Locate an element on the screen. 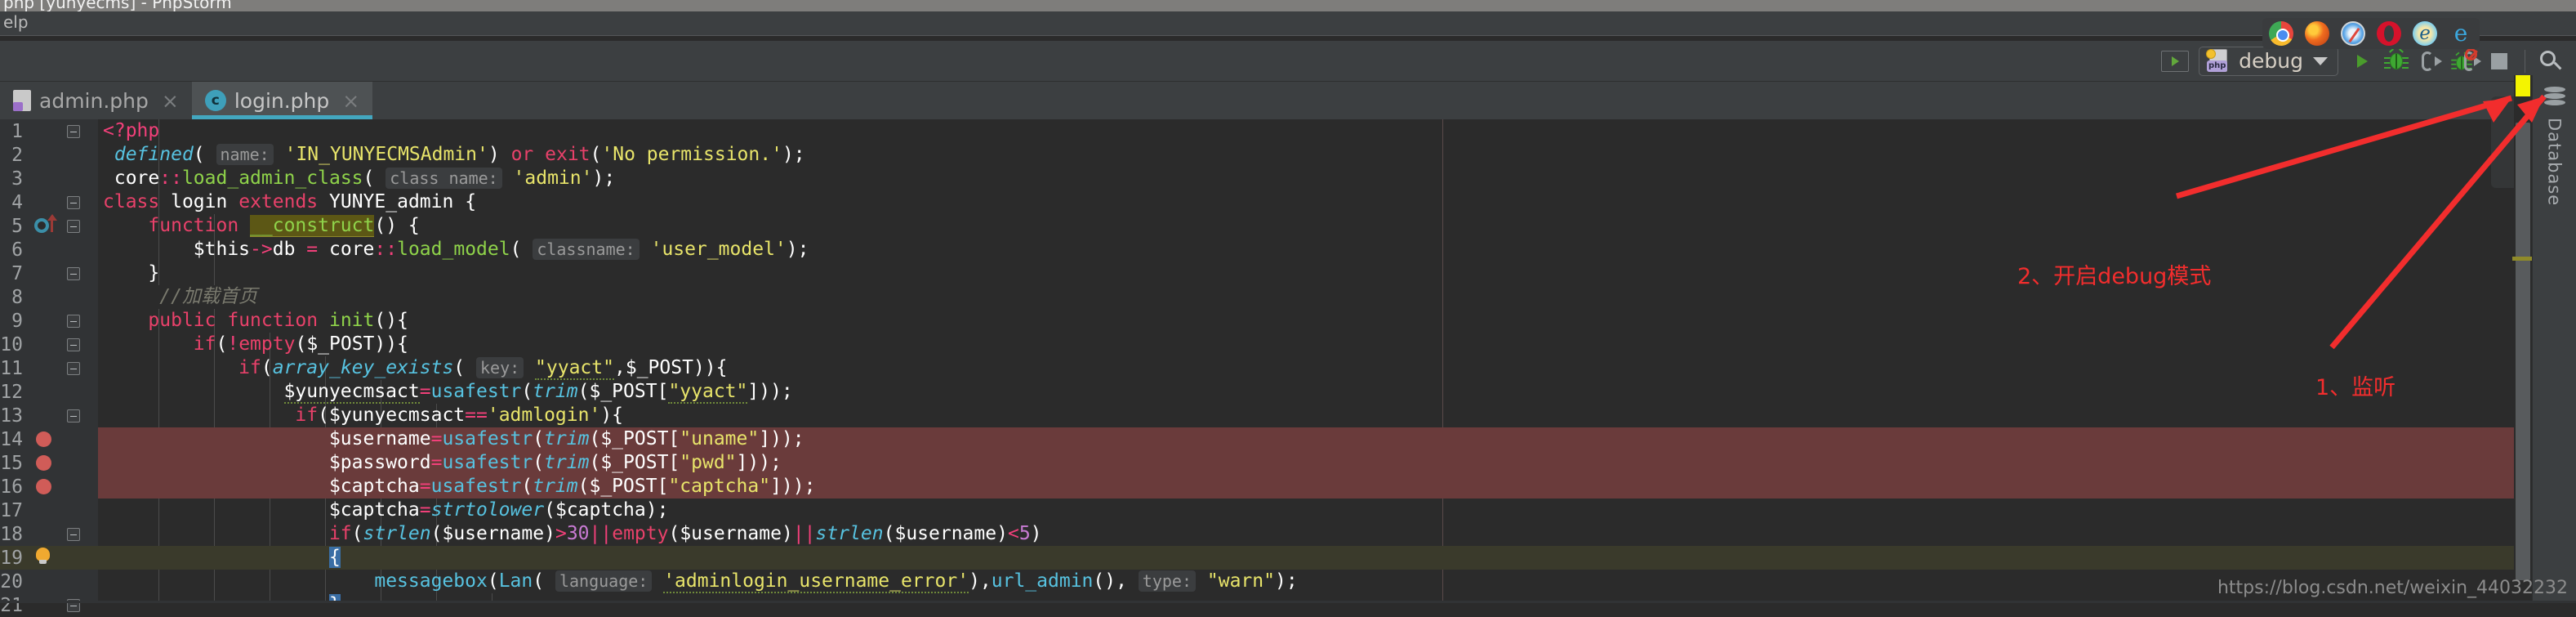  opera-icon is located at coordinates (2389, 33).